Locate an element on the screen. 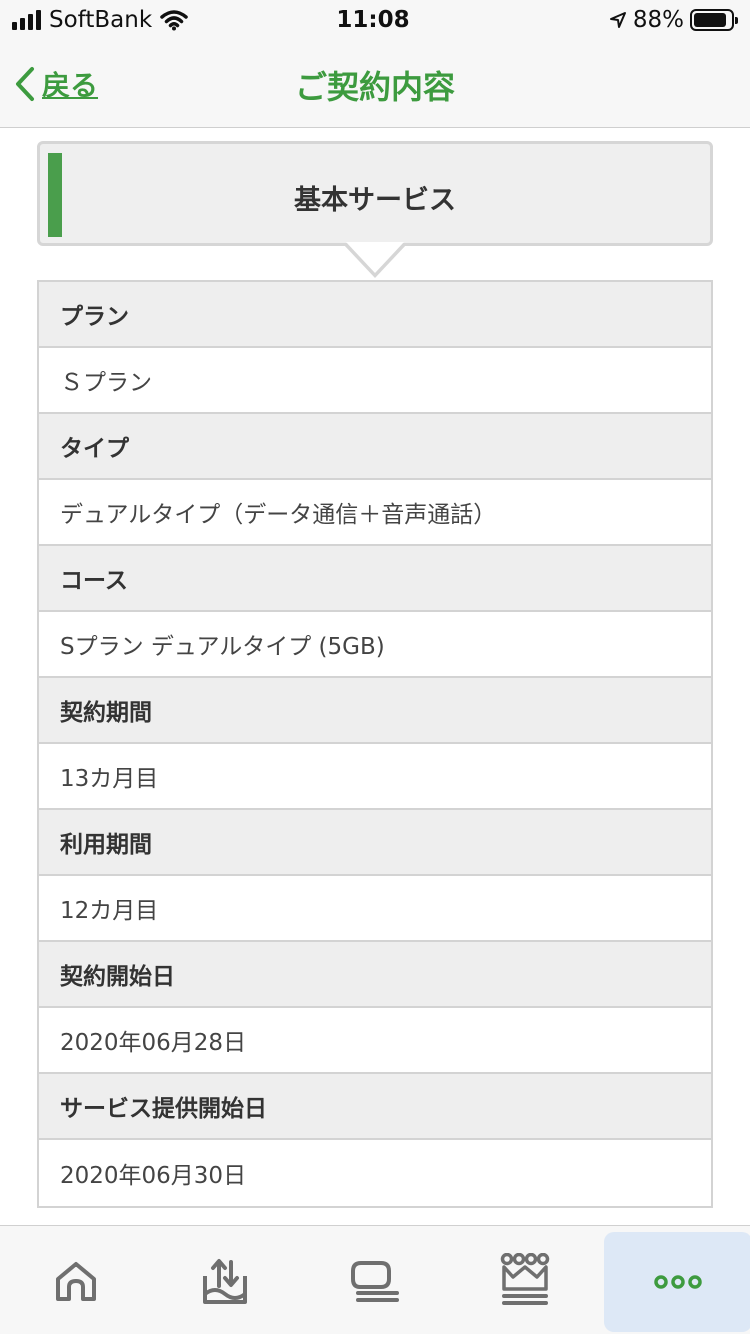 The image size is (750, 1334). tab-chat is located at coordinates (375, 1280).